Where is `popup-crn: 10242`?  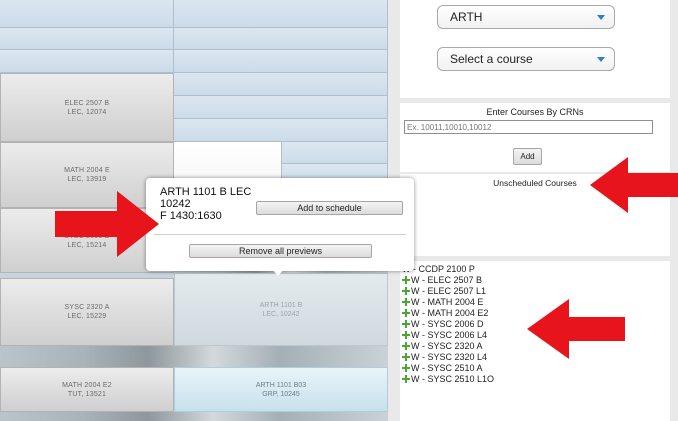 popup-crn: 10242 is located at coordinates (175, 204).